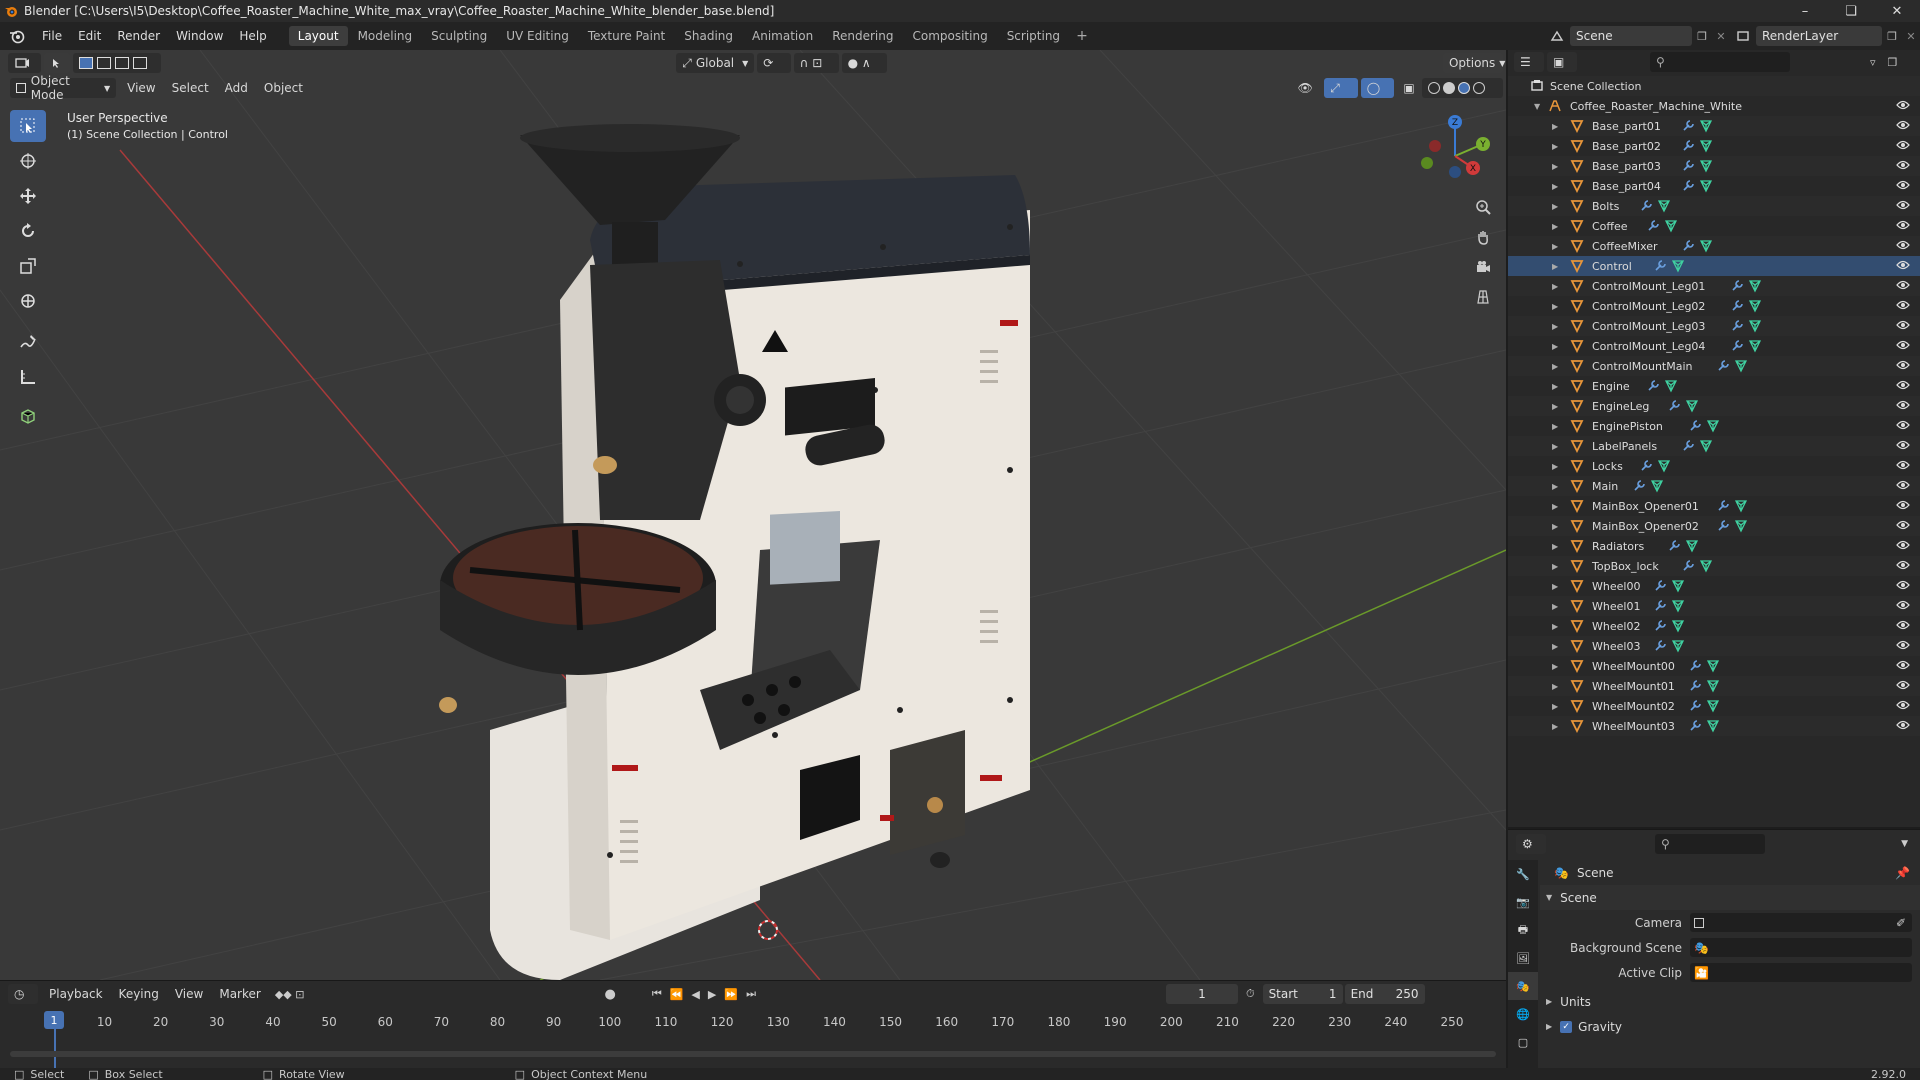 Image resolution: width=1920 pixels, height=1080 pixels. Describe the element at coordinates (189, 994) in the screenshot. I see `menu-timeline-view: View` at that location.